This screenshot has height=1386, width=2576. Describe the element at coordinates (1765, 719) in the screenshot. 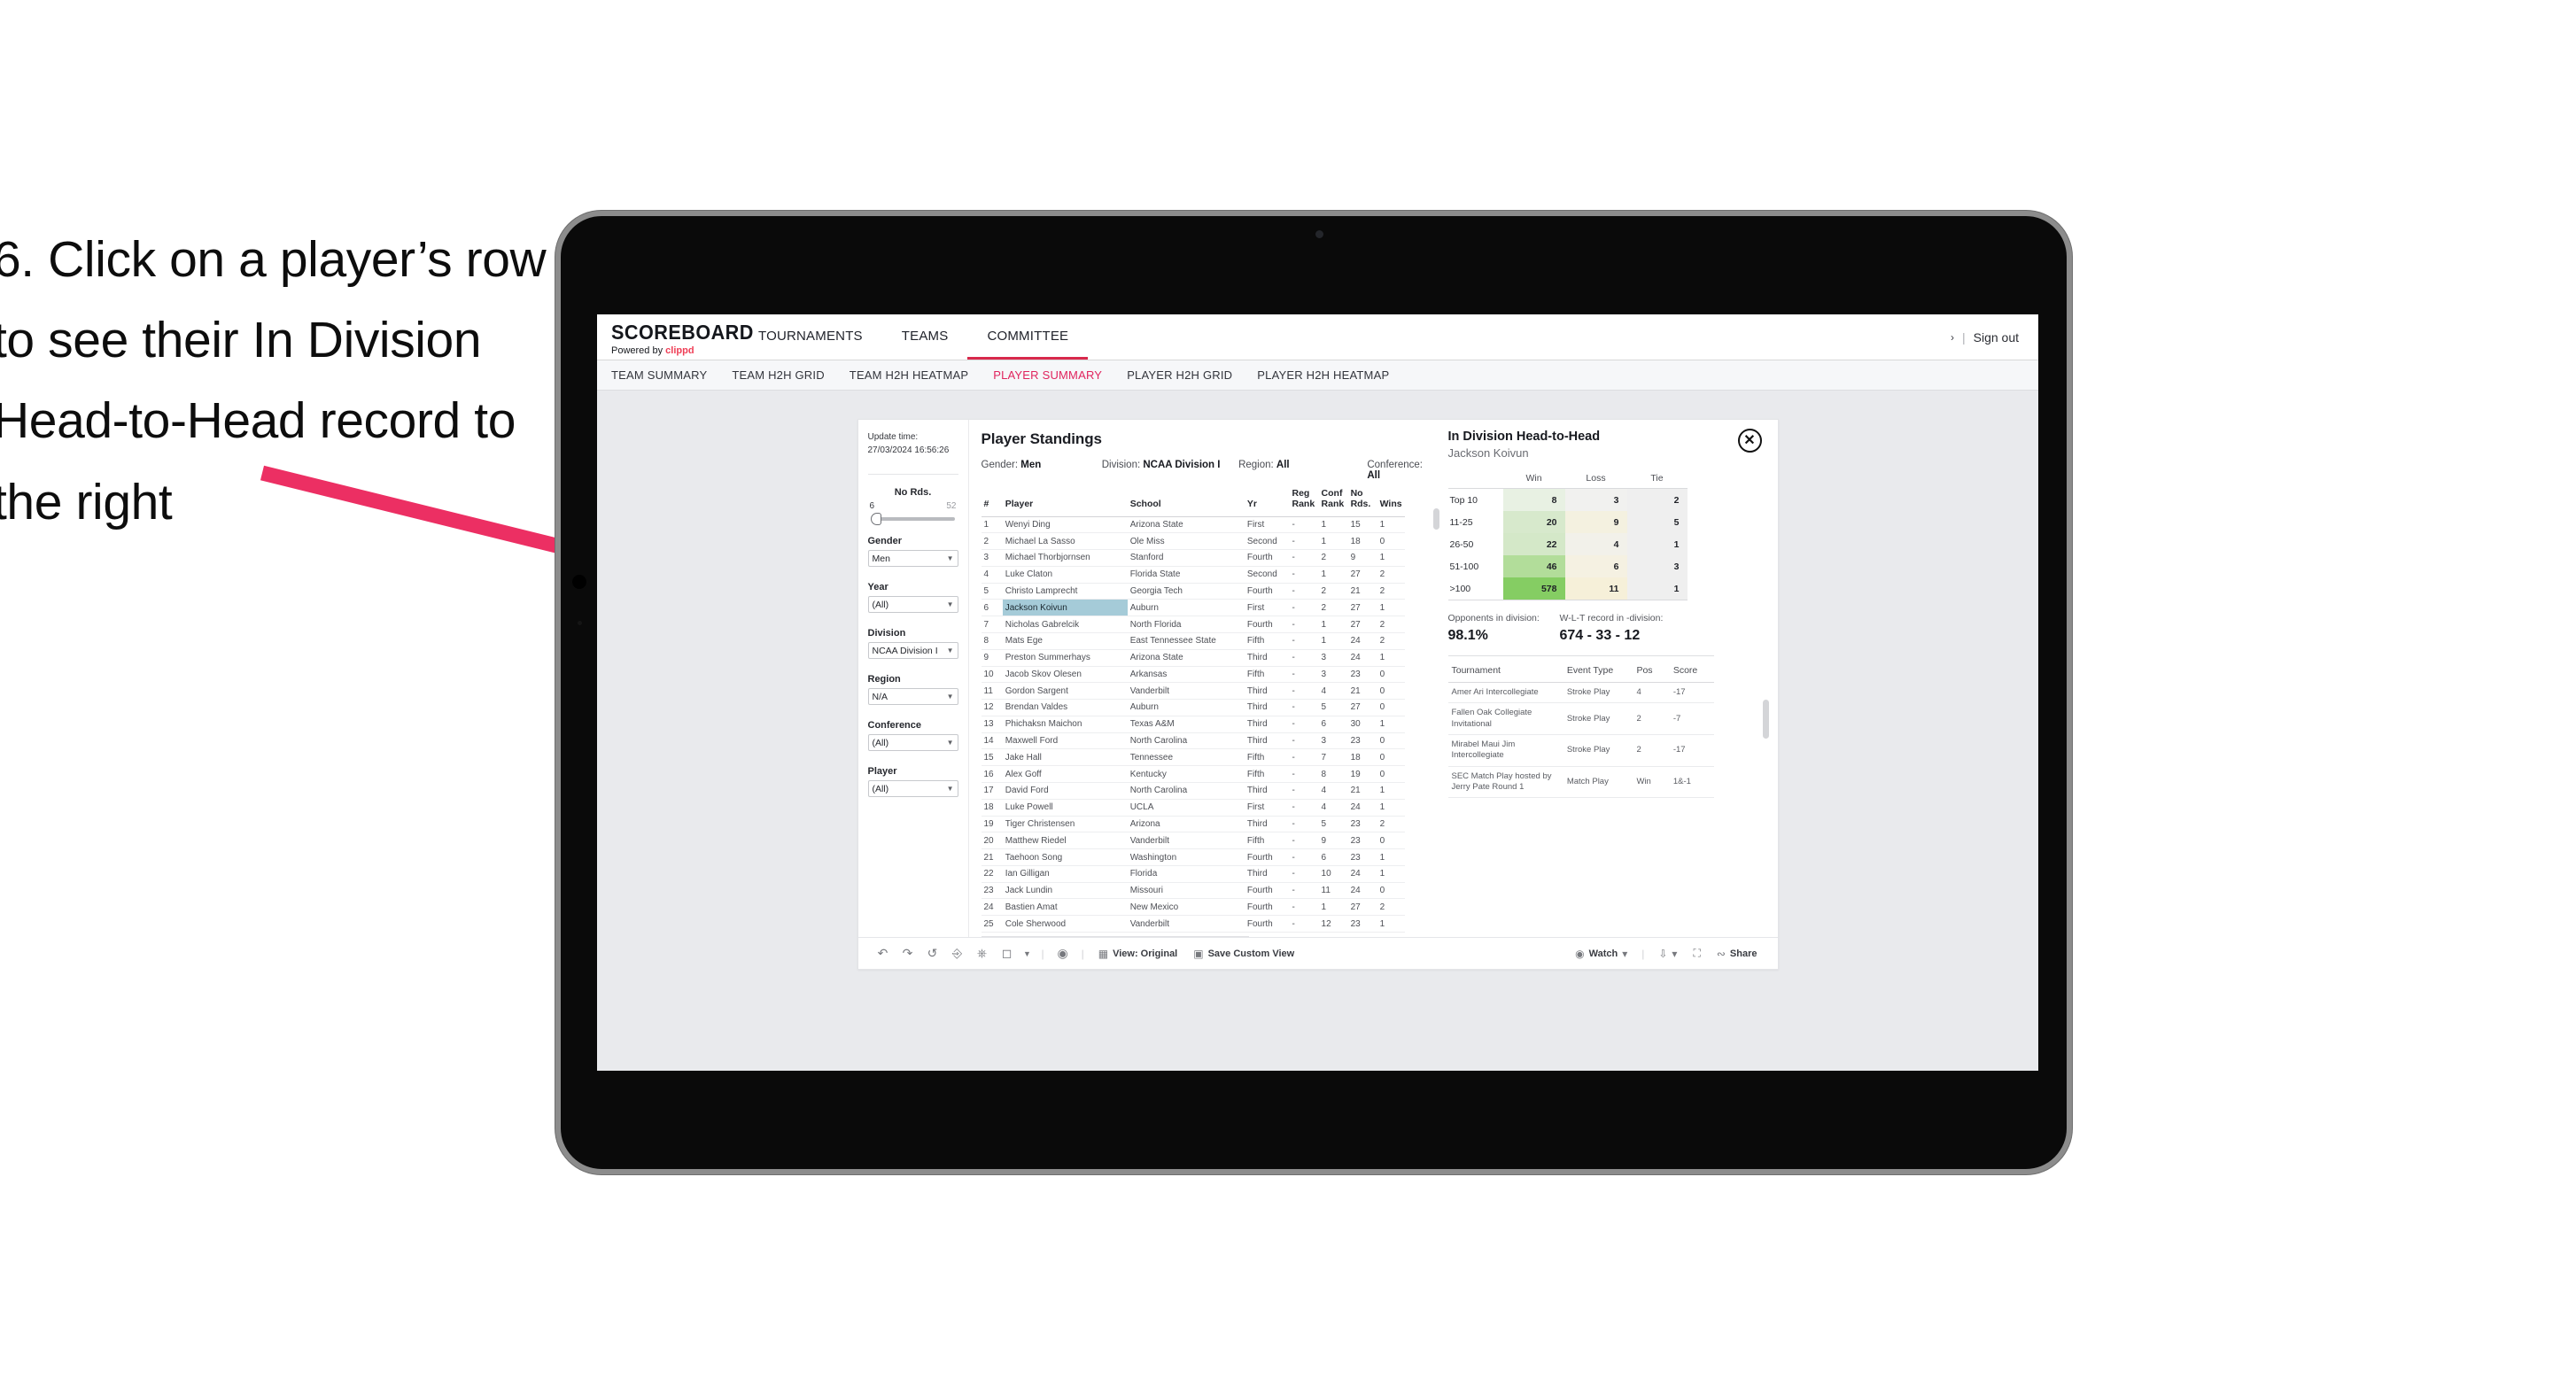

I see `tournament-scrollbar` at that location.